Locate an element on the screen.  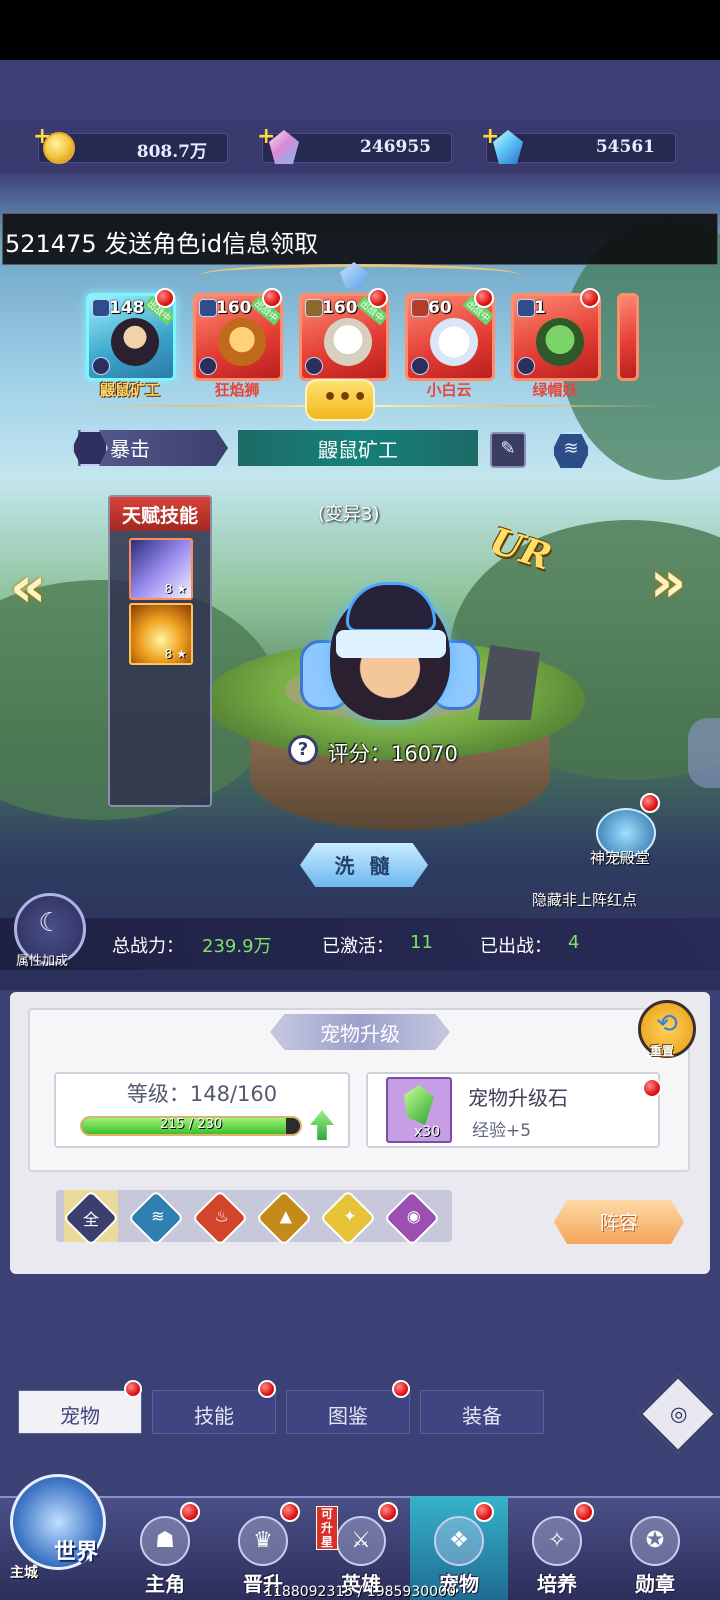
sheep-portrait is located at coordinates (348, 342).